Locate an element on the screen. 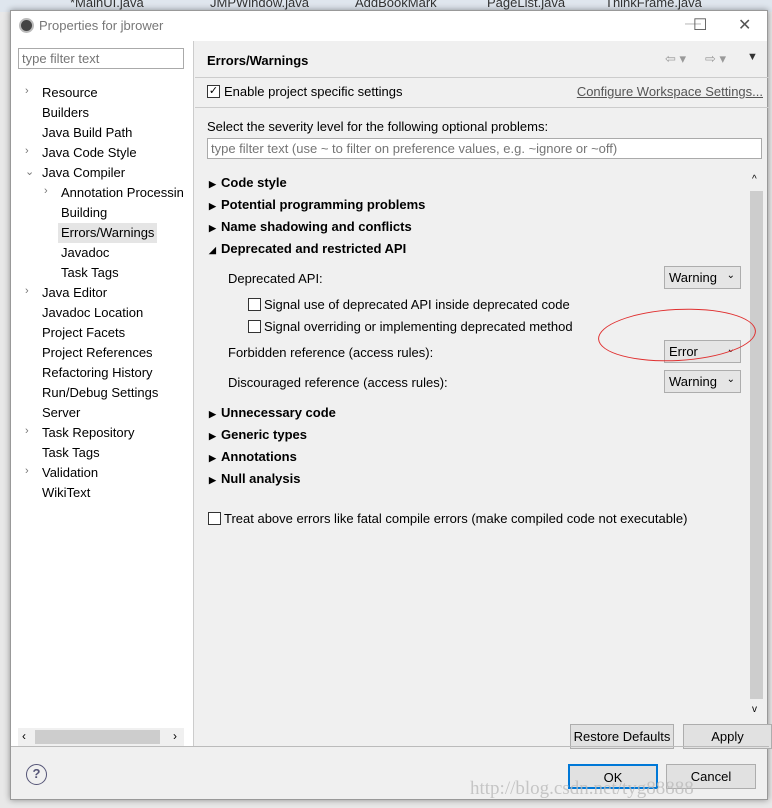 The image size is (772, 808). deprecated-inside-checkbox is located at coordinates (254, 304).